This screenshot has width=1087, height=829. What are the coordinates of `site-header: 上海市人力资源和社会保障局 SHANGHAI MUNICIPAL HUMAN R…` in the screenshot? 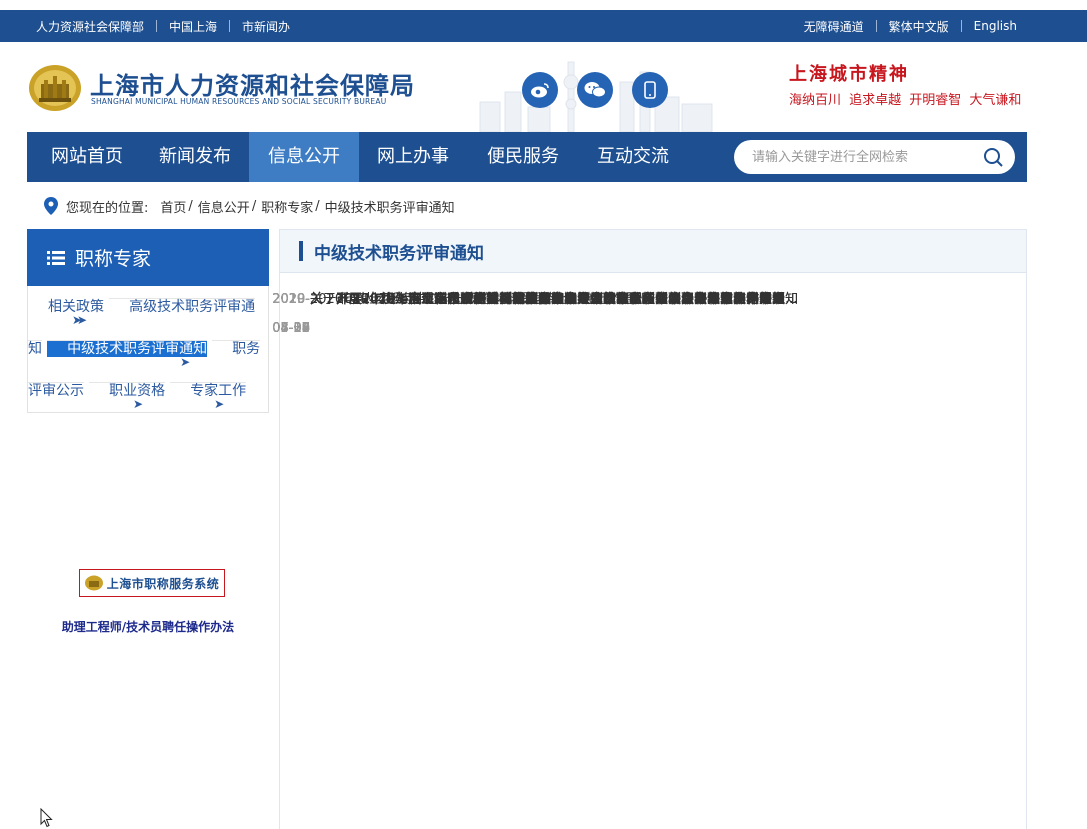 It's located at (543, 87).